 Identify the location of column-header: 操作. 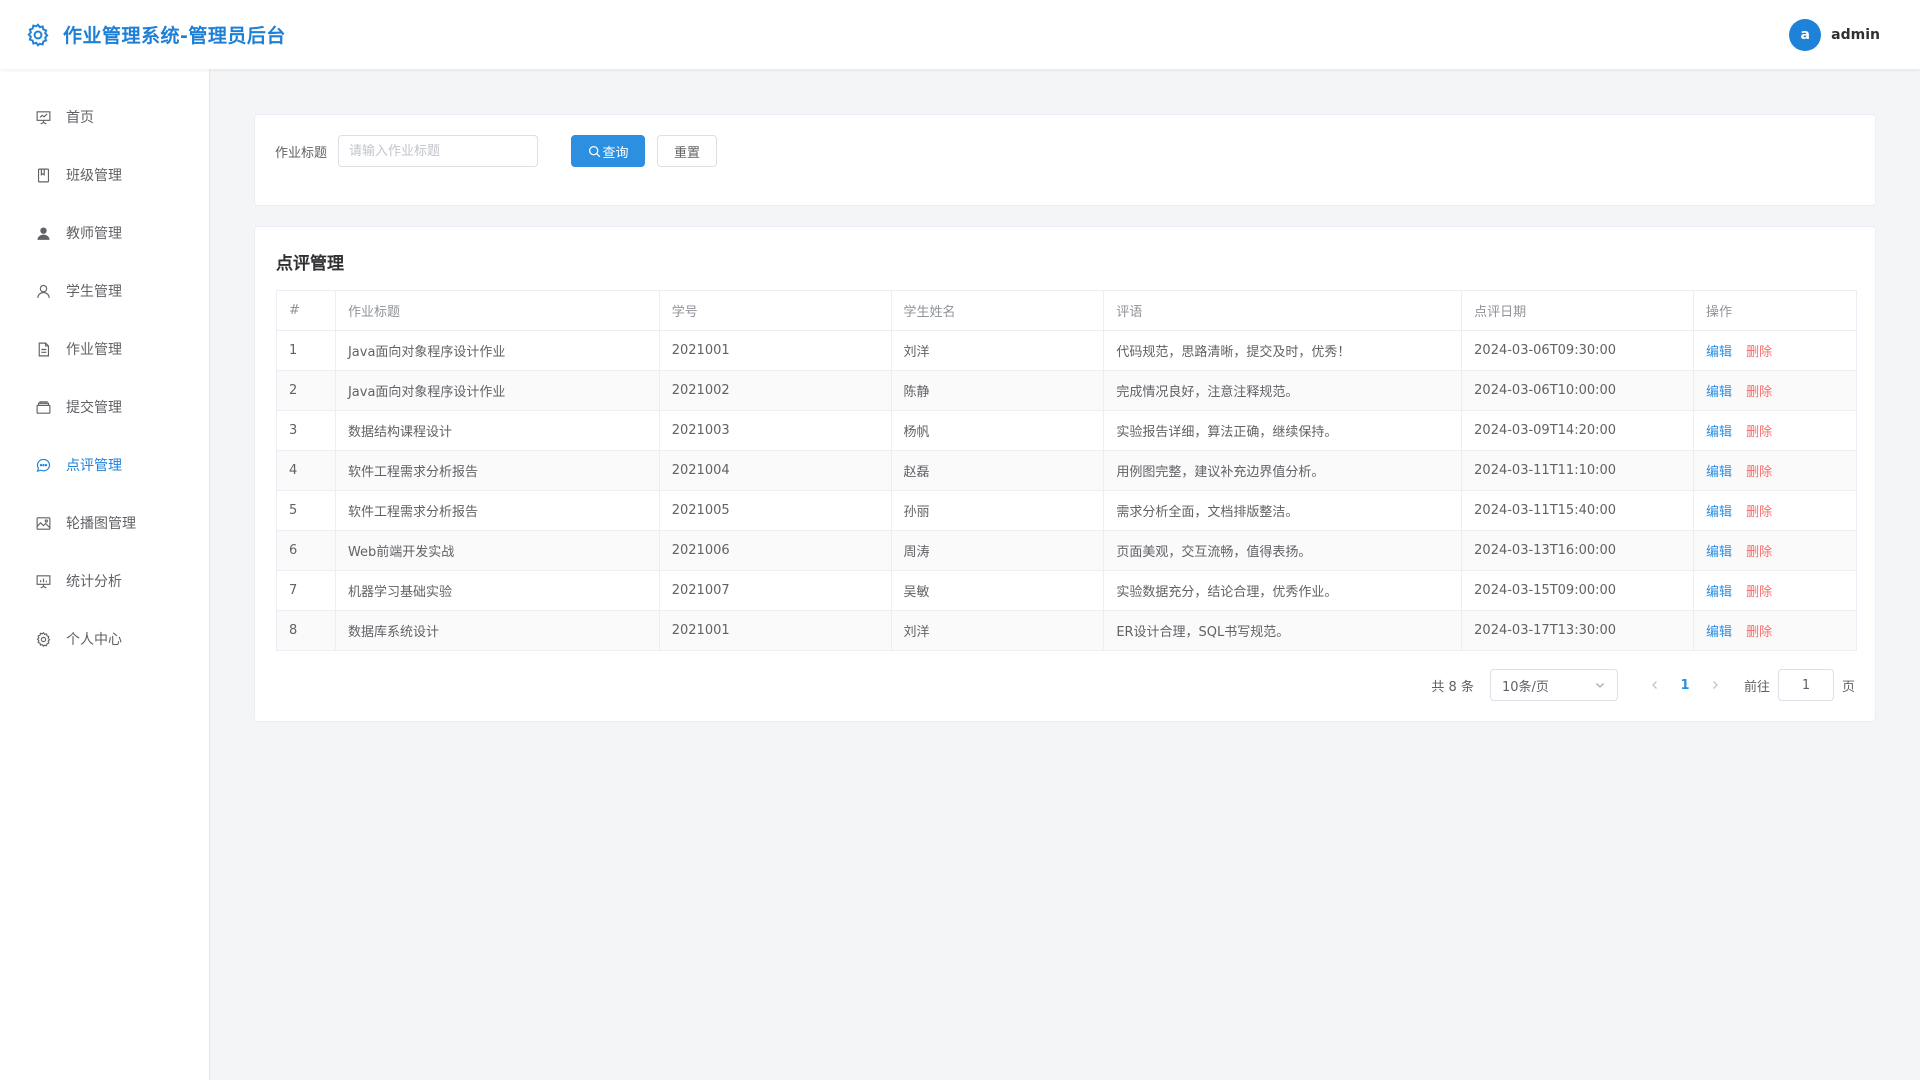
(1775, 310).